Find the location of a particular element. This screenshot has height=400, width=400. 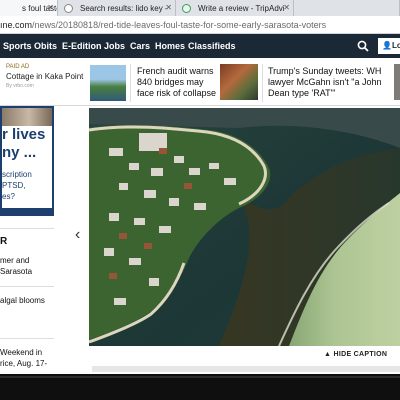

sidebar-ad: r lives ny ... scription PTSD, es? is located at coordinates (27, 161).